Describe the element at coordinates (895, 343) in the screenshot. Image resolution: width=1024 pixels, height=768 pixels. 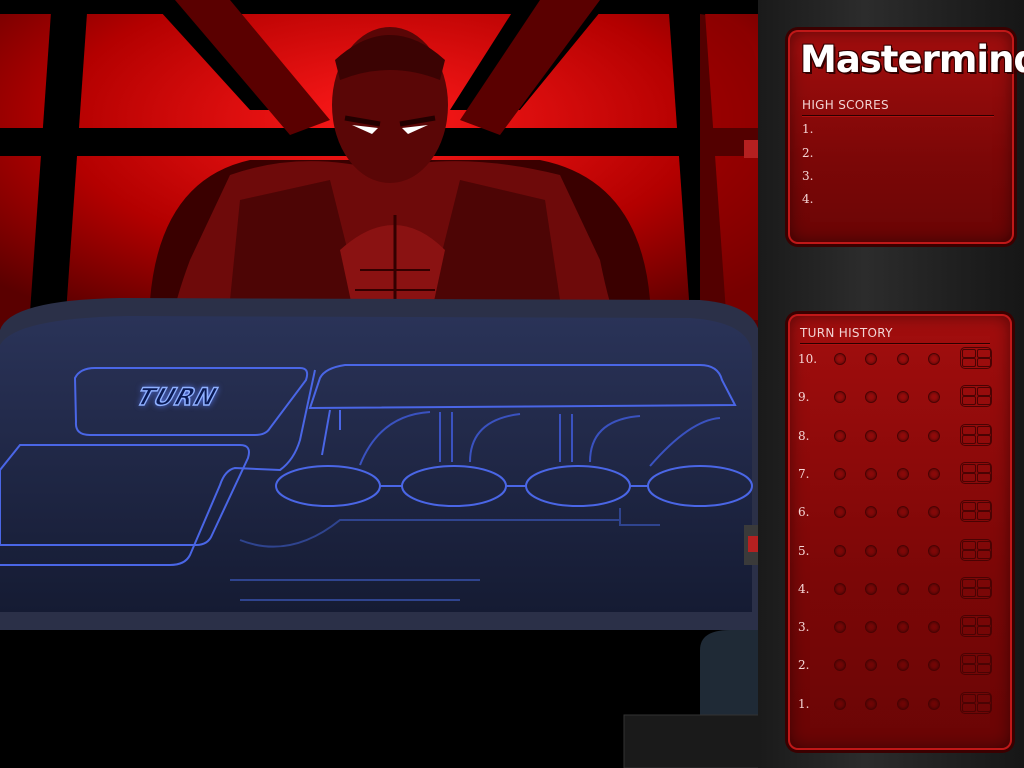
I see `turn-history-divider` at that location.